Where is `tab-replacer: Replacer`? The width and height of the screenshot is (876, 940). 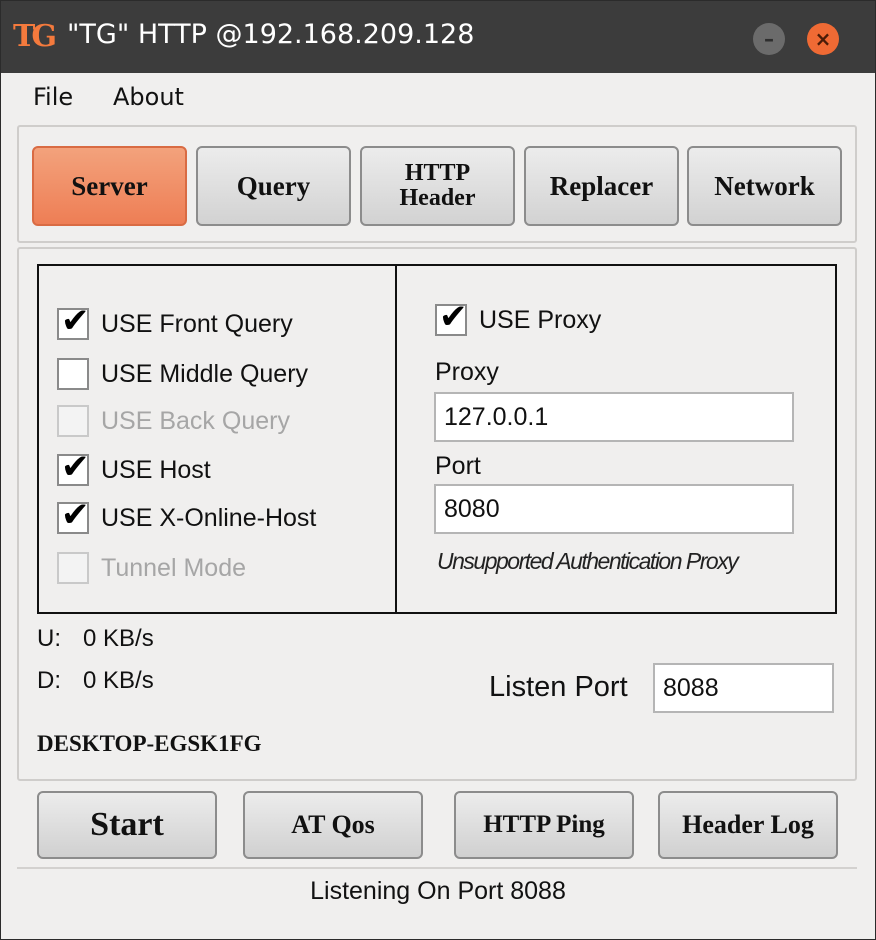
tab-replacer: Replacer is located at coordinates (601, 186).